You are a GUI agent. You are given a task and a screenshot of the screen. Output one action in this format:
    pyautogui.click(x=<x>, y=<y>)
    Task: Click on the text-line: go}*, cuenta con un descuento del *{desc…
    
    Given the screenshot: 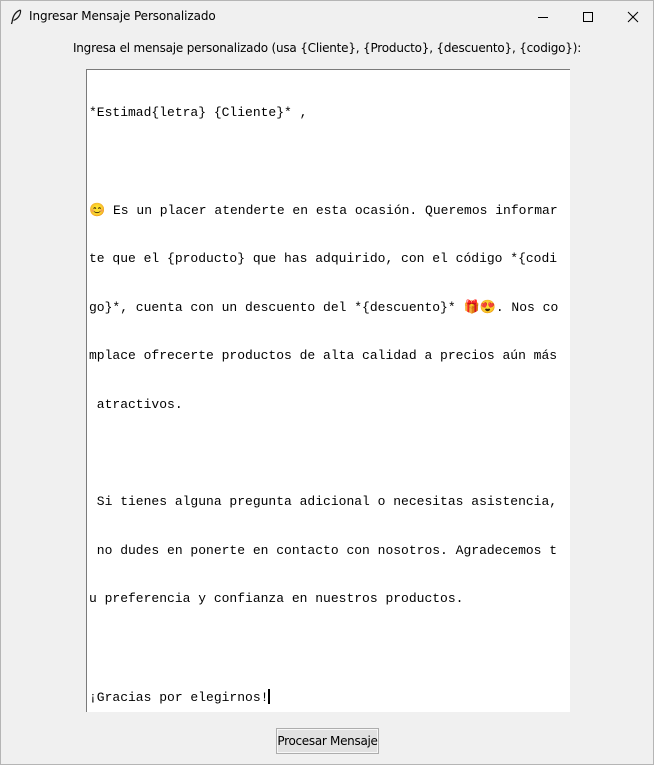 What is the action you would take?
    pyautogui.click(x=324, y=307)
    